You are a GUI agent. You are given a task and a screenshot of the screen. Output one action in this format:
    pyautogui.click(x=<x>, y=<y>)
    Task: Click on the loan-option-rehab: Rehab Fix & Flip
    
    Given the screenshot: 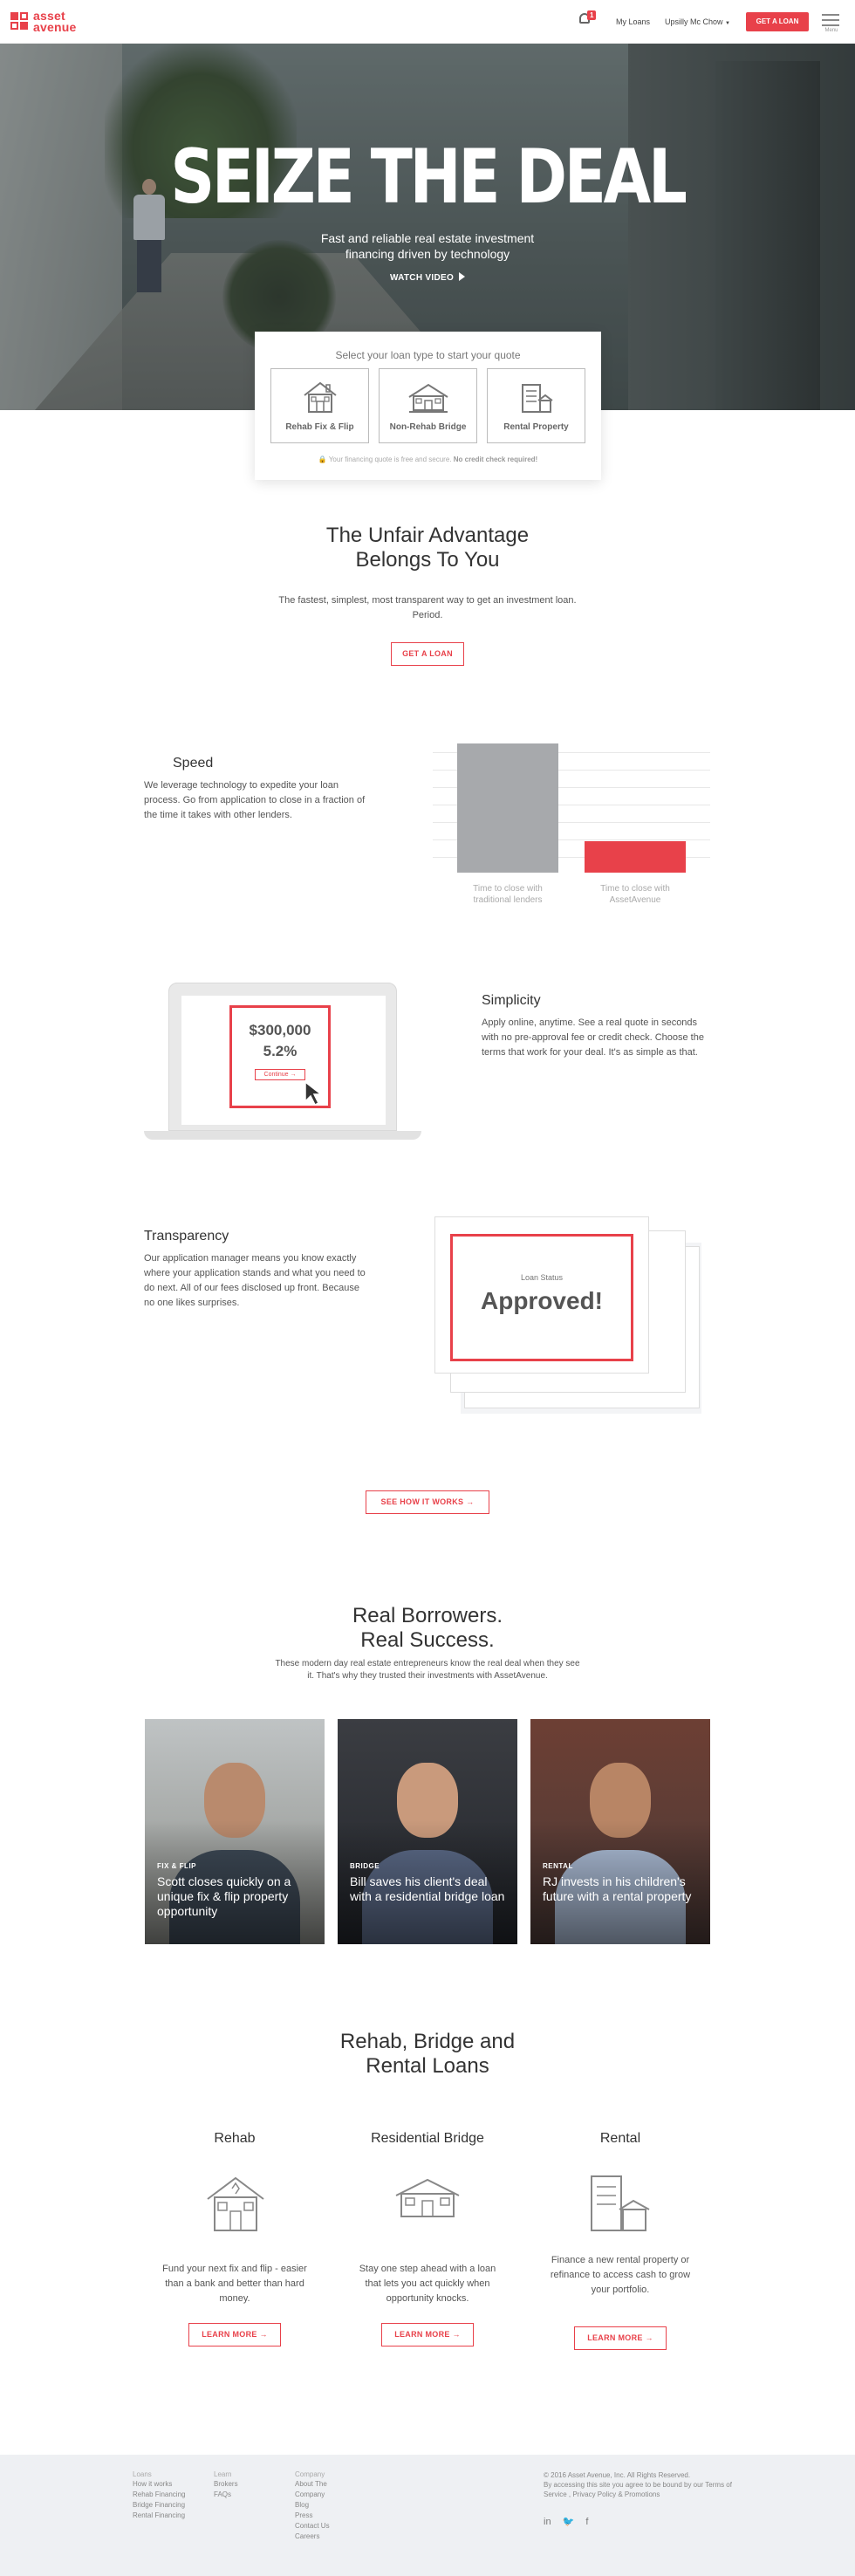 What is the action you would take?
    pyautogui.click(x=319, y=406)
    